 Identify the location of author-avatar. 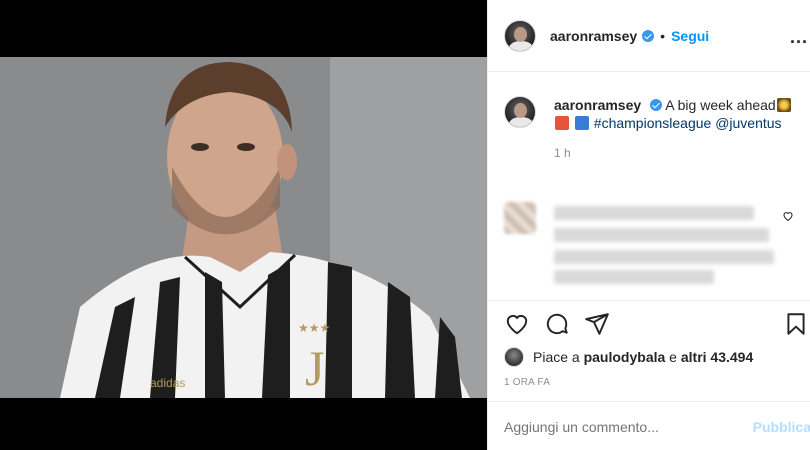
(520, 35).